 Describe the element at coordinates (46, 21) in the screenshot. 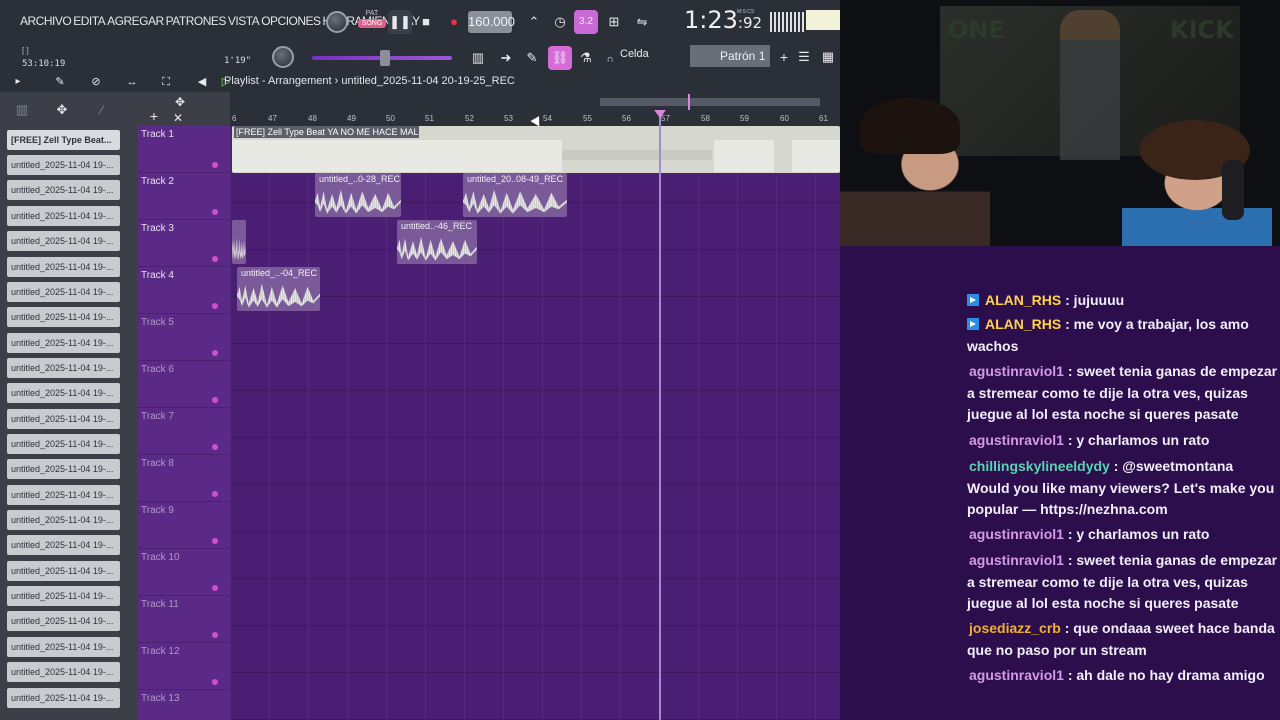

I see `menu-archivo: ARCHIVO` at that location.